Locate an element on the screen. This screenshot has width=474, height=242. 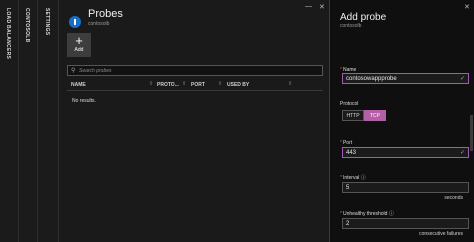
name-field: contosowappprobe ✓ is located at coordinates (405, 78).